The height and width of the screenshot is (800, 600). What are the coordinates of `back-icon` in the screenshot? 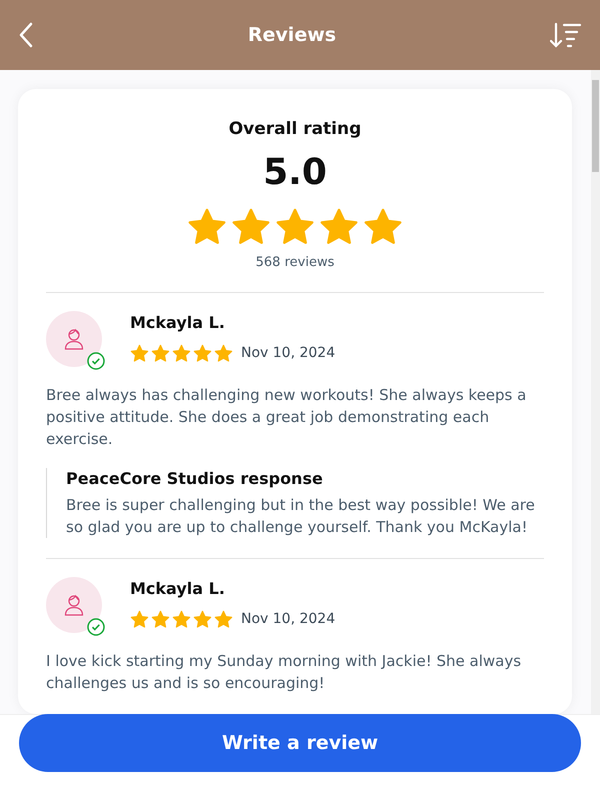 It's located at (26, 35).